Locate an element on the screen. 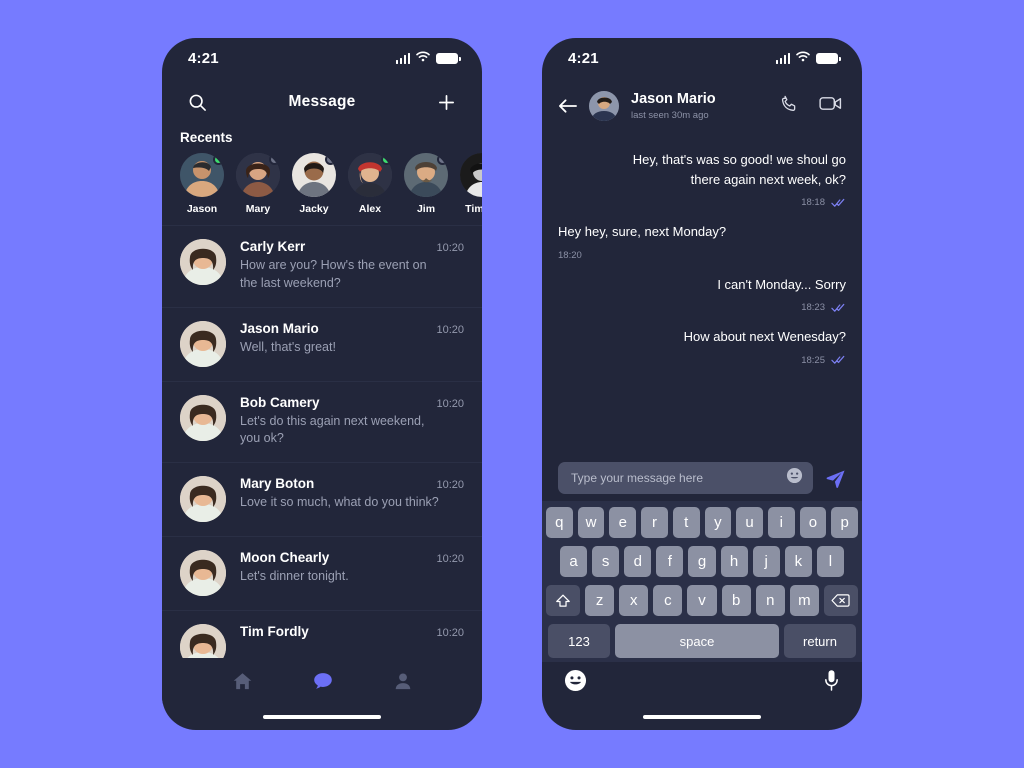 The image size is (1024, 768). key-numeric-toggle: 123 is located at coordinates (579, 641).